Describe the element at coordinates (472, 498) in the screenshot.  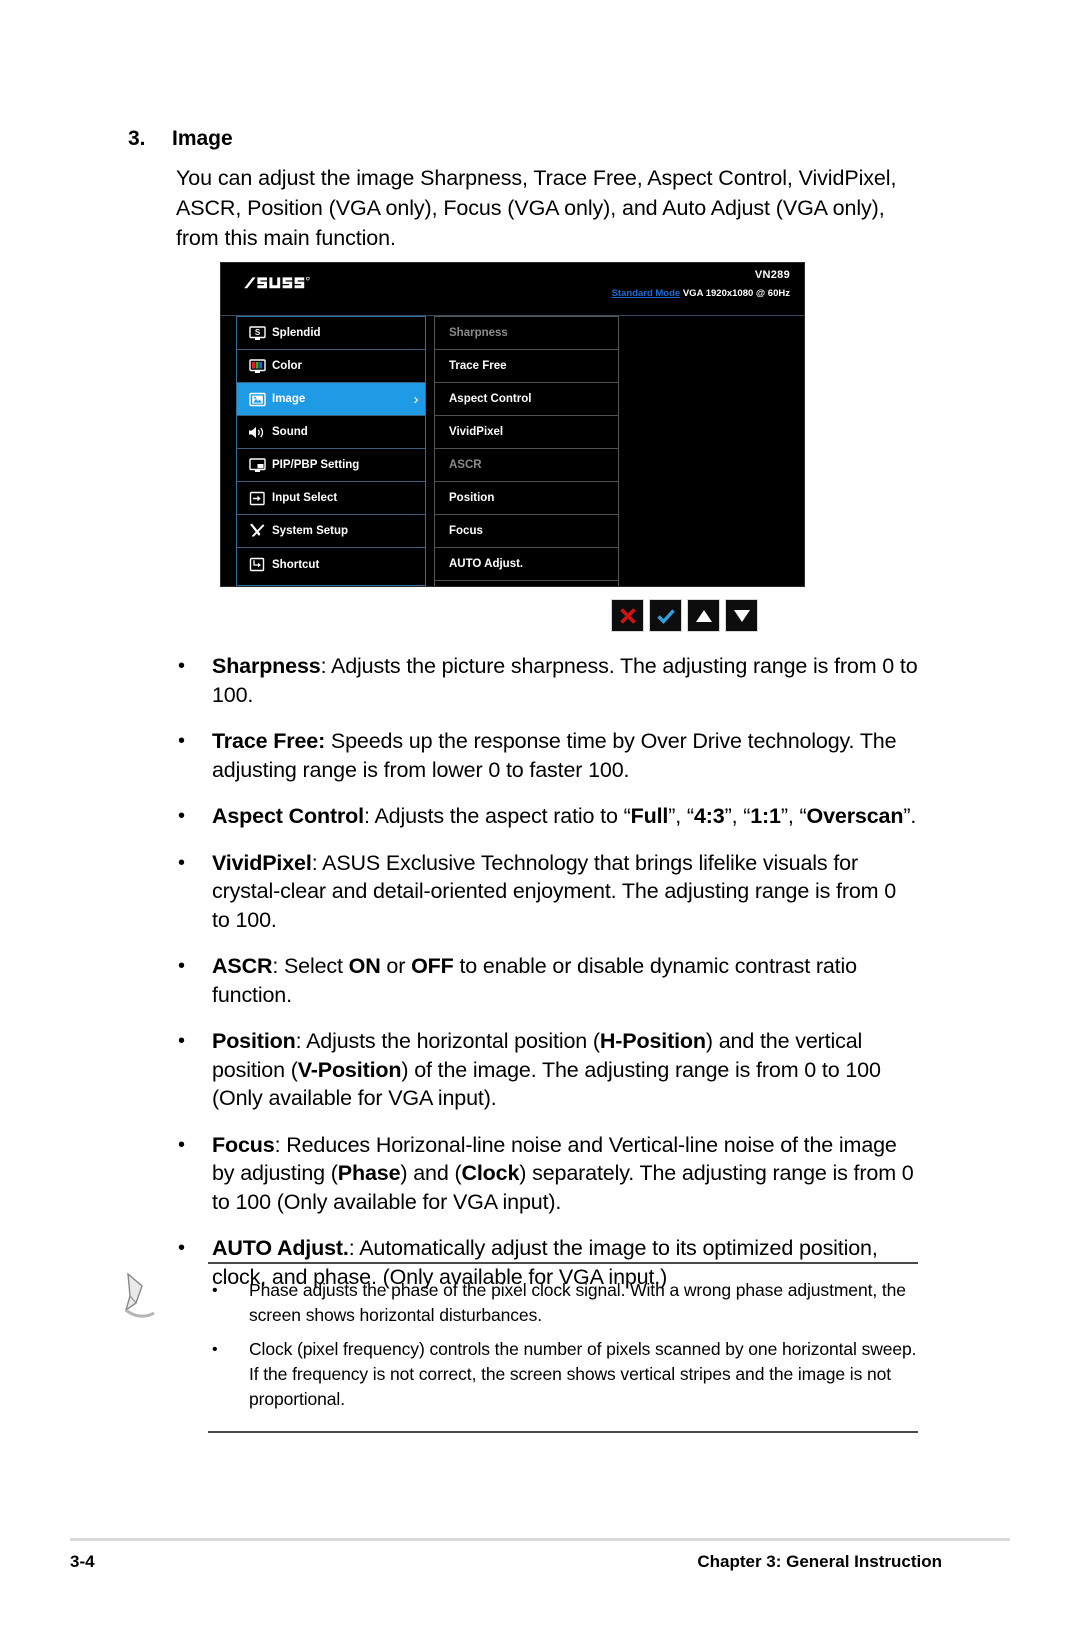
I see `osd-subitem-label: Position` at that location.